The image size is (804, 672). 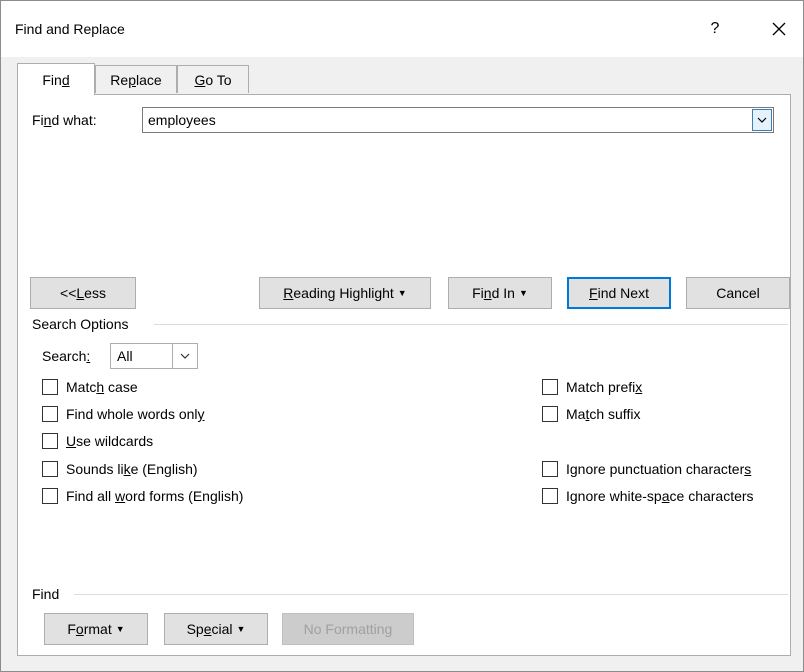 I want to click on find-in-button: Fi n d In ▼, so click(x=500, y=293).